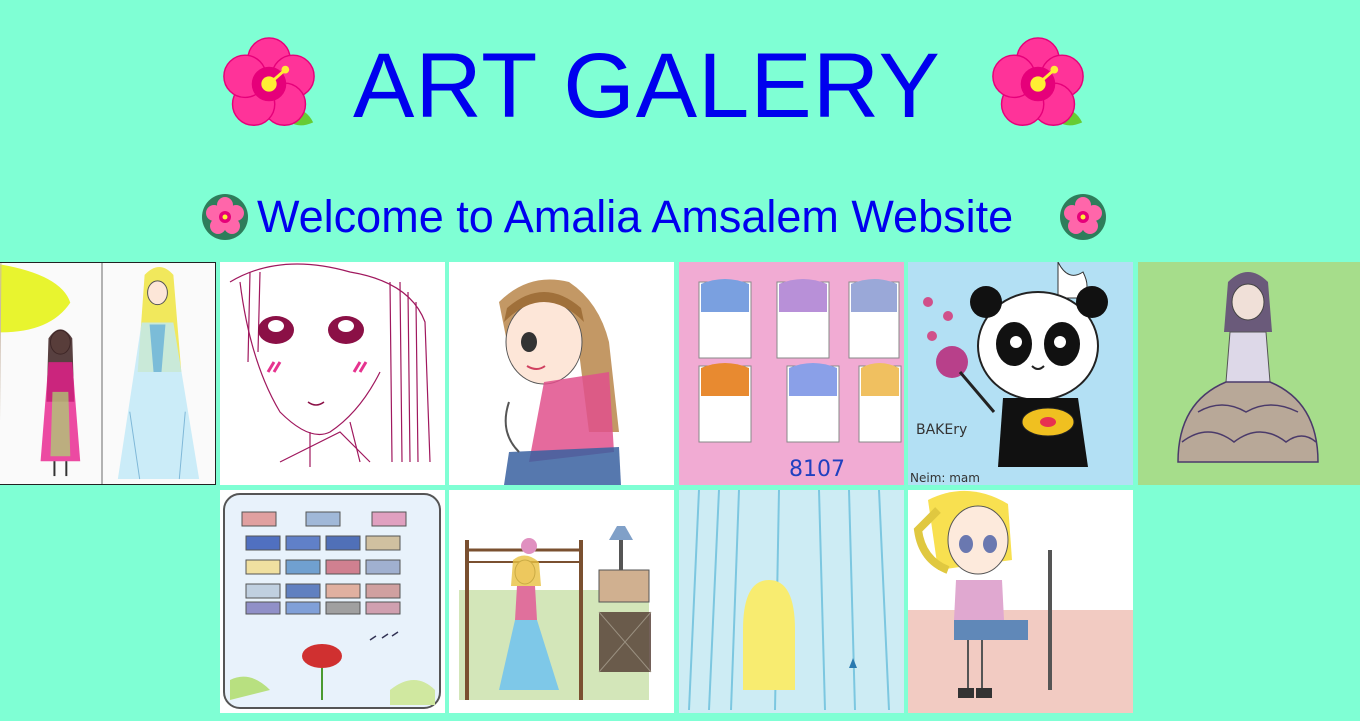 The image size is (1360, 721). Describe the element at coordinates (945, 478) in the screenshot. I see `name-caption: Neim: mam` at that location.